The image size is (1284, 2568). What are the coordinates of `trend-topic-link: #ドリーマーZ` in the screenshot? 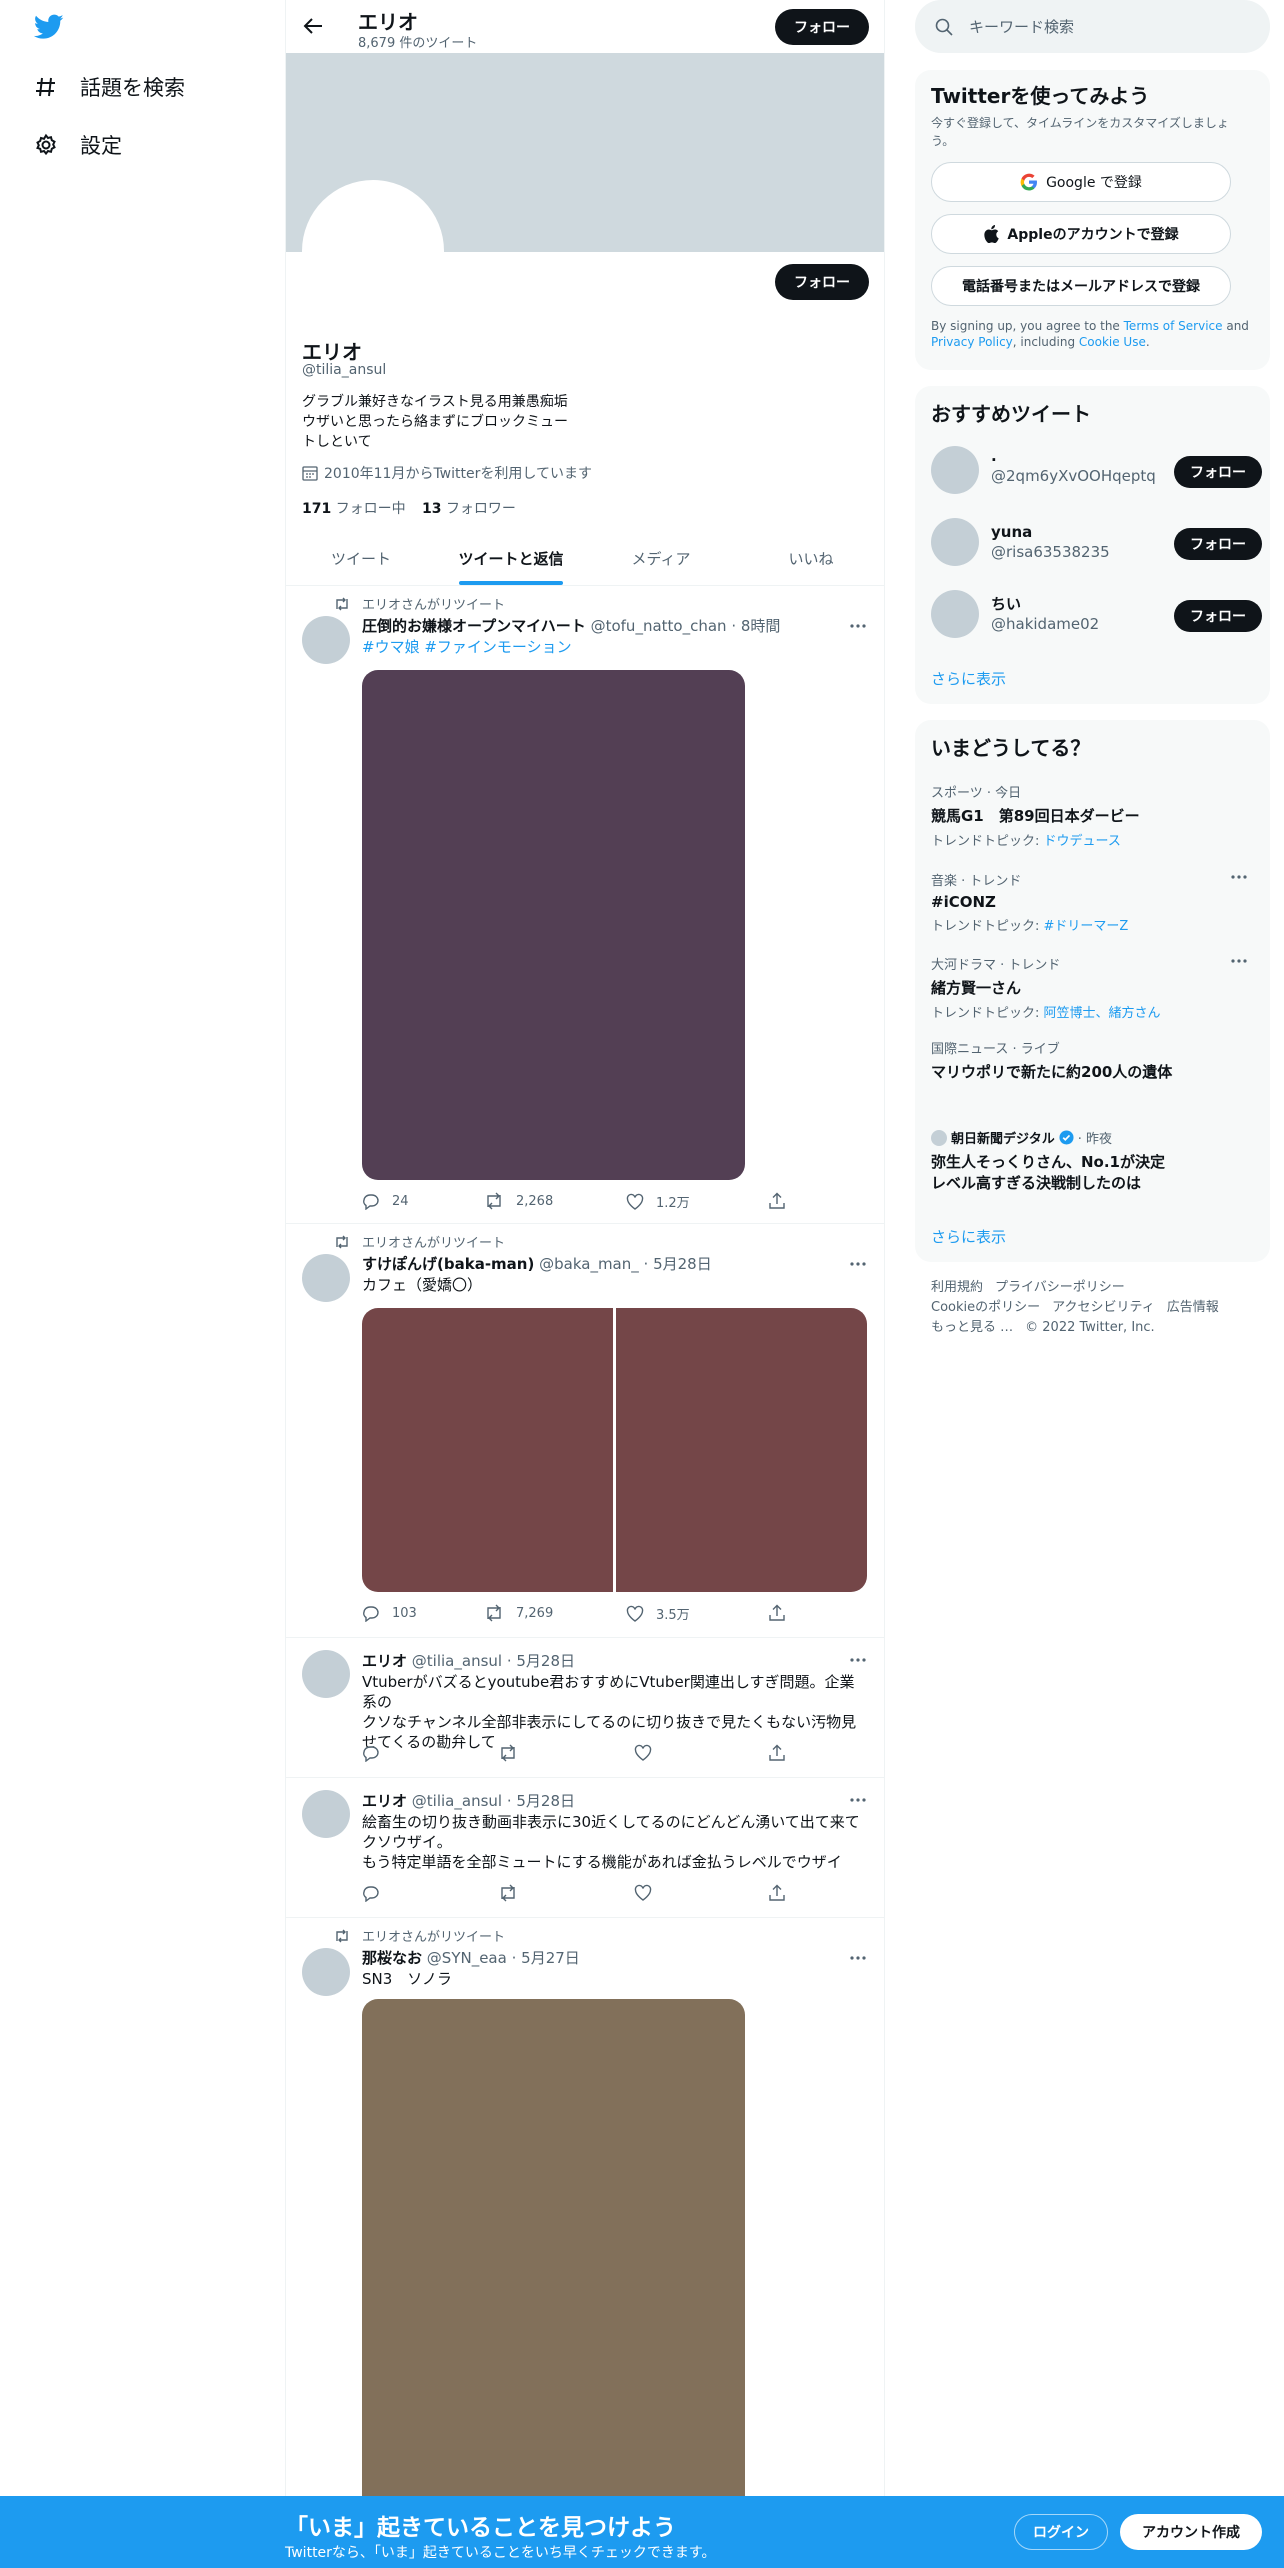 It's located at (1086, 926).